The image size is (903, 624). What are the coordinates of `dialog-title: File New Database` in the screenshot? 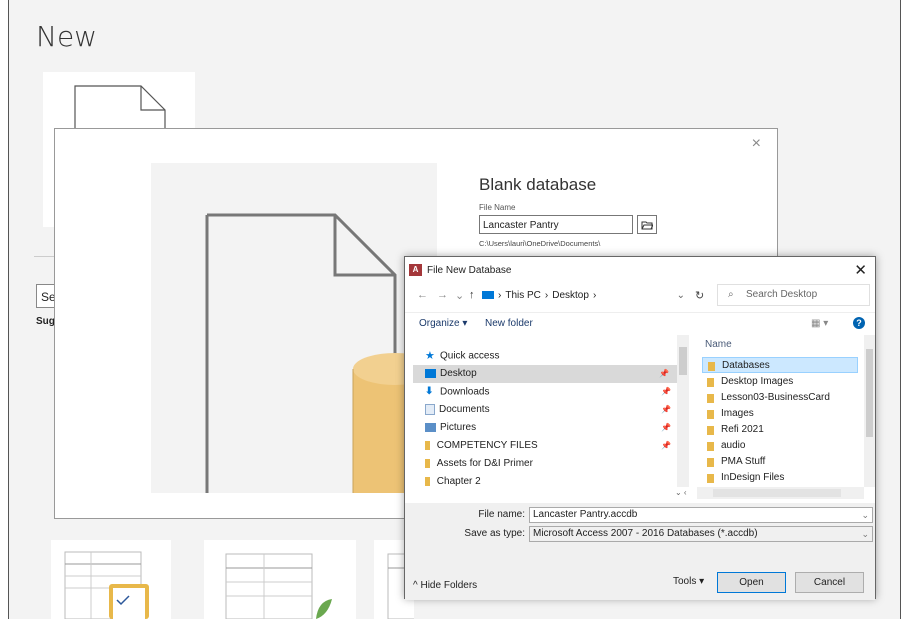 It's located at (469, 270).